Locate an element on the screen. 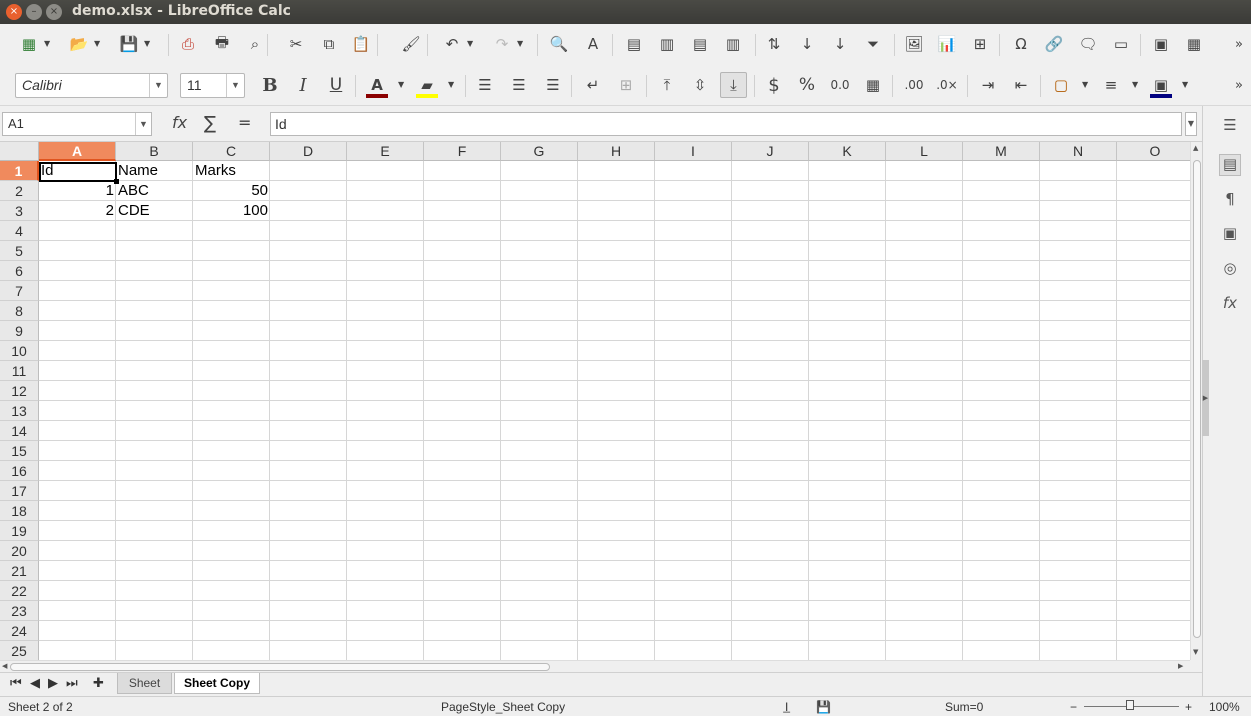 The width and height of the screenshot is (1251, 716). cell-b3: CDE is located at coordinates (154, 211).